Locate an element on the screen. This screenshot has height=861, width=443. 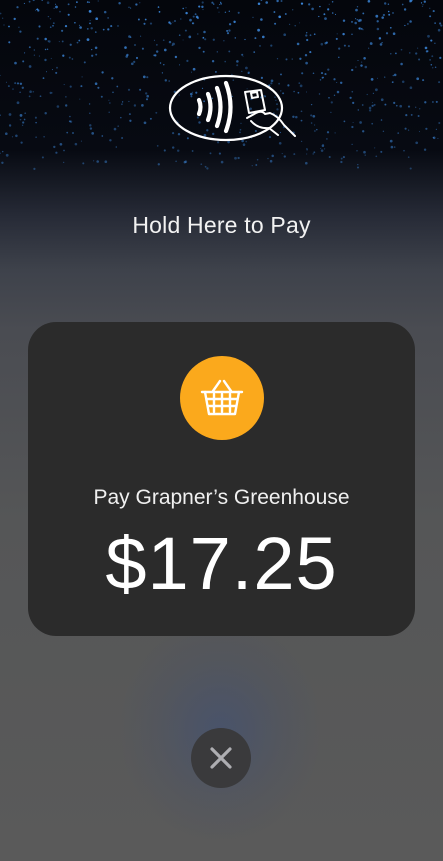
merchant-logo is located at coordinates (222, 398).